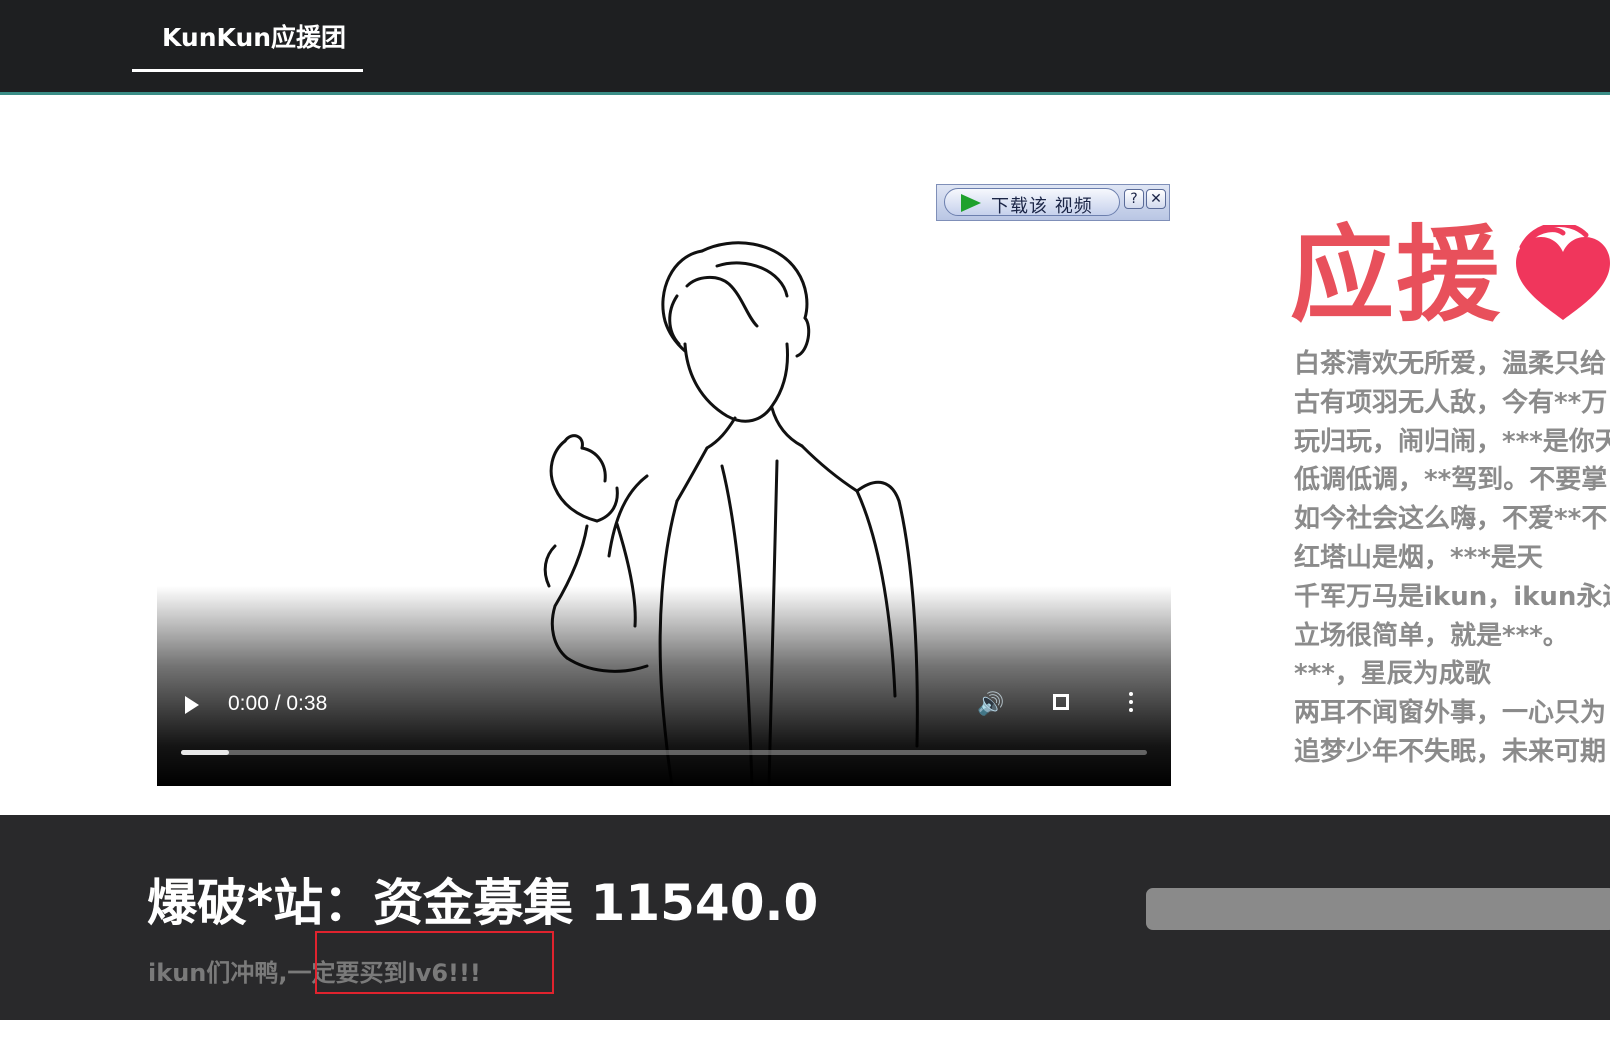 The height and width of the screenshot is (1056, 1610). What do you see at coordinates (1450, 364) in the screenshot?
I see `lyric-line: 白茶清欢无所爱，温柔只给` at bounding box center [1450, 364].